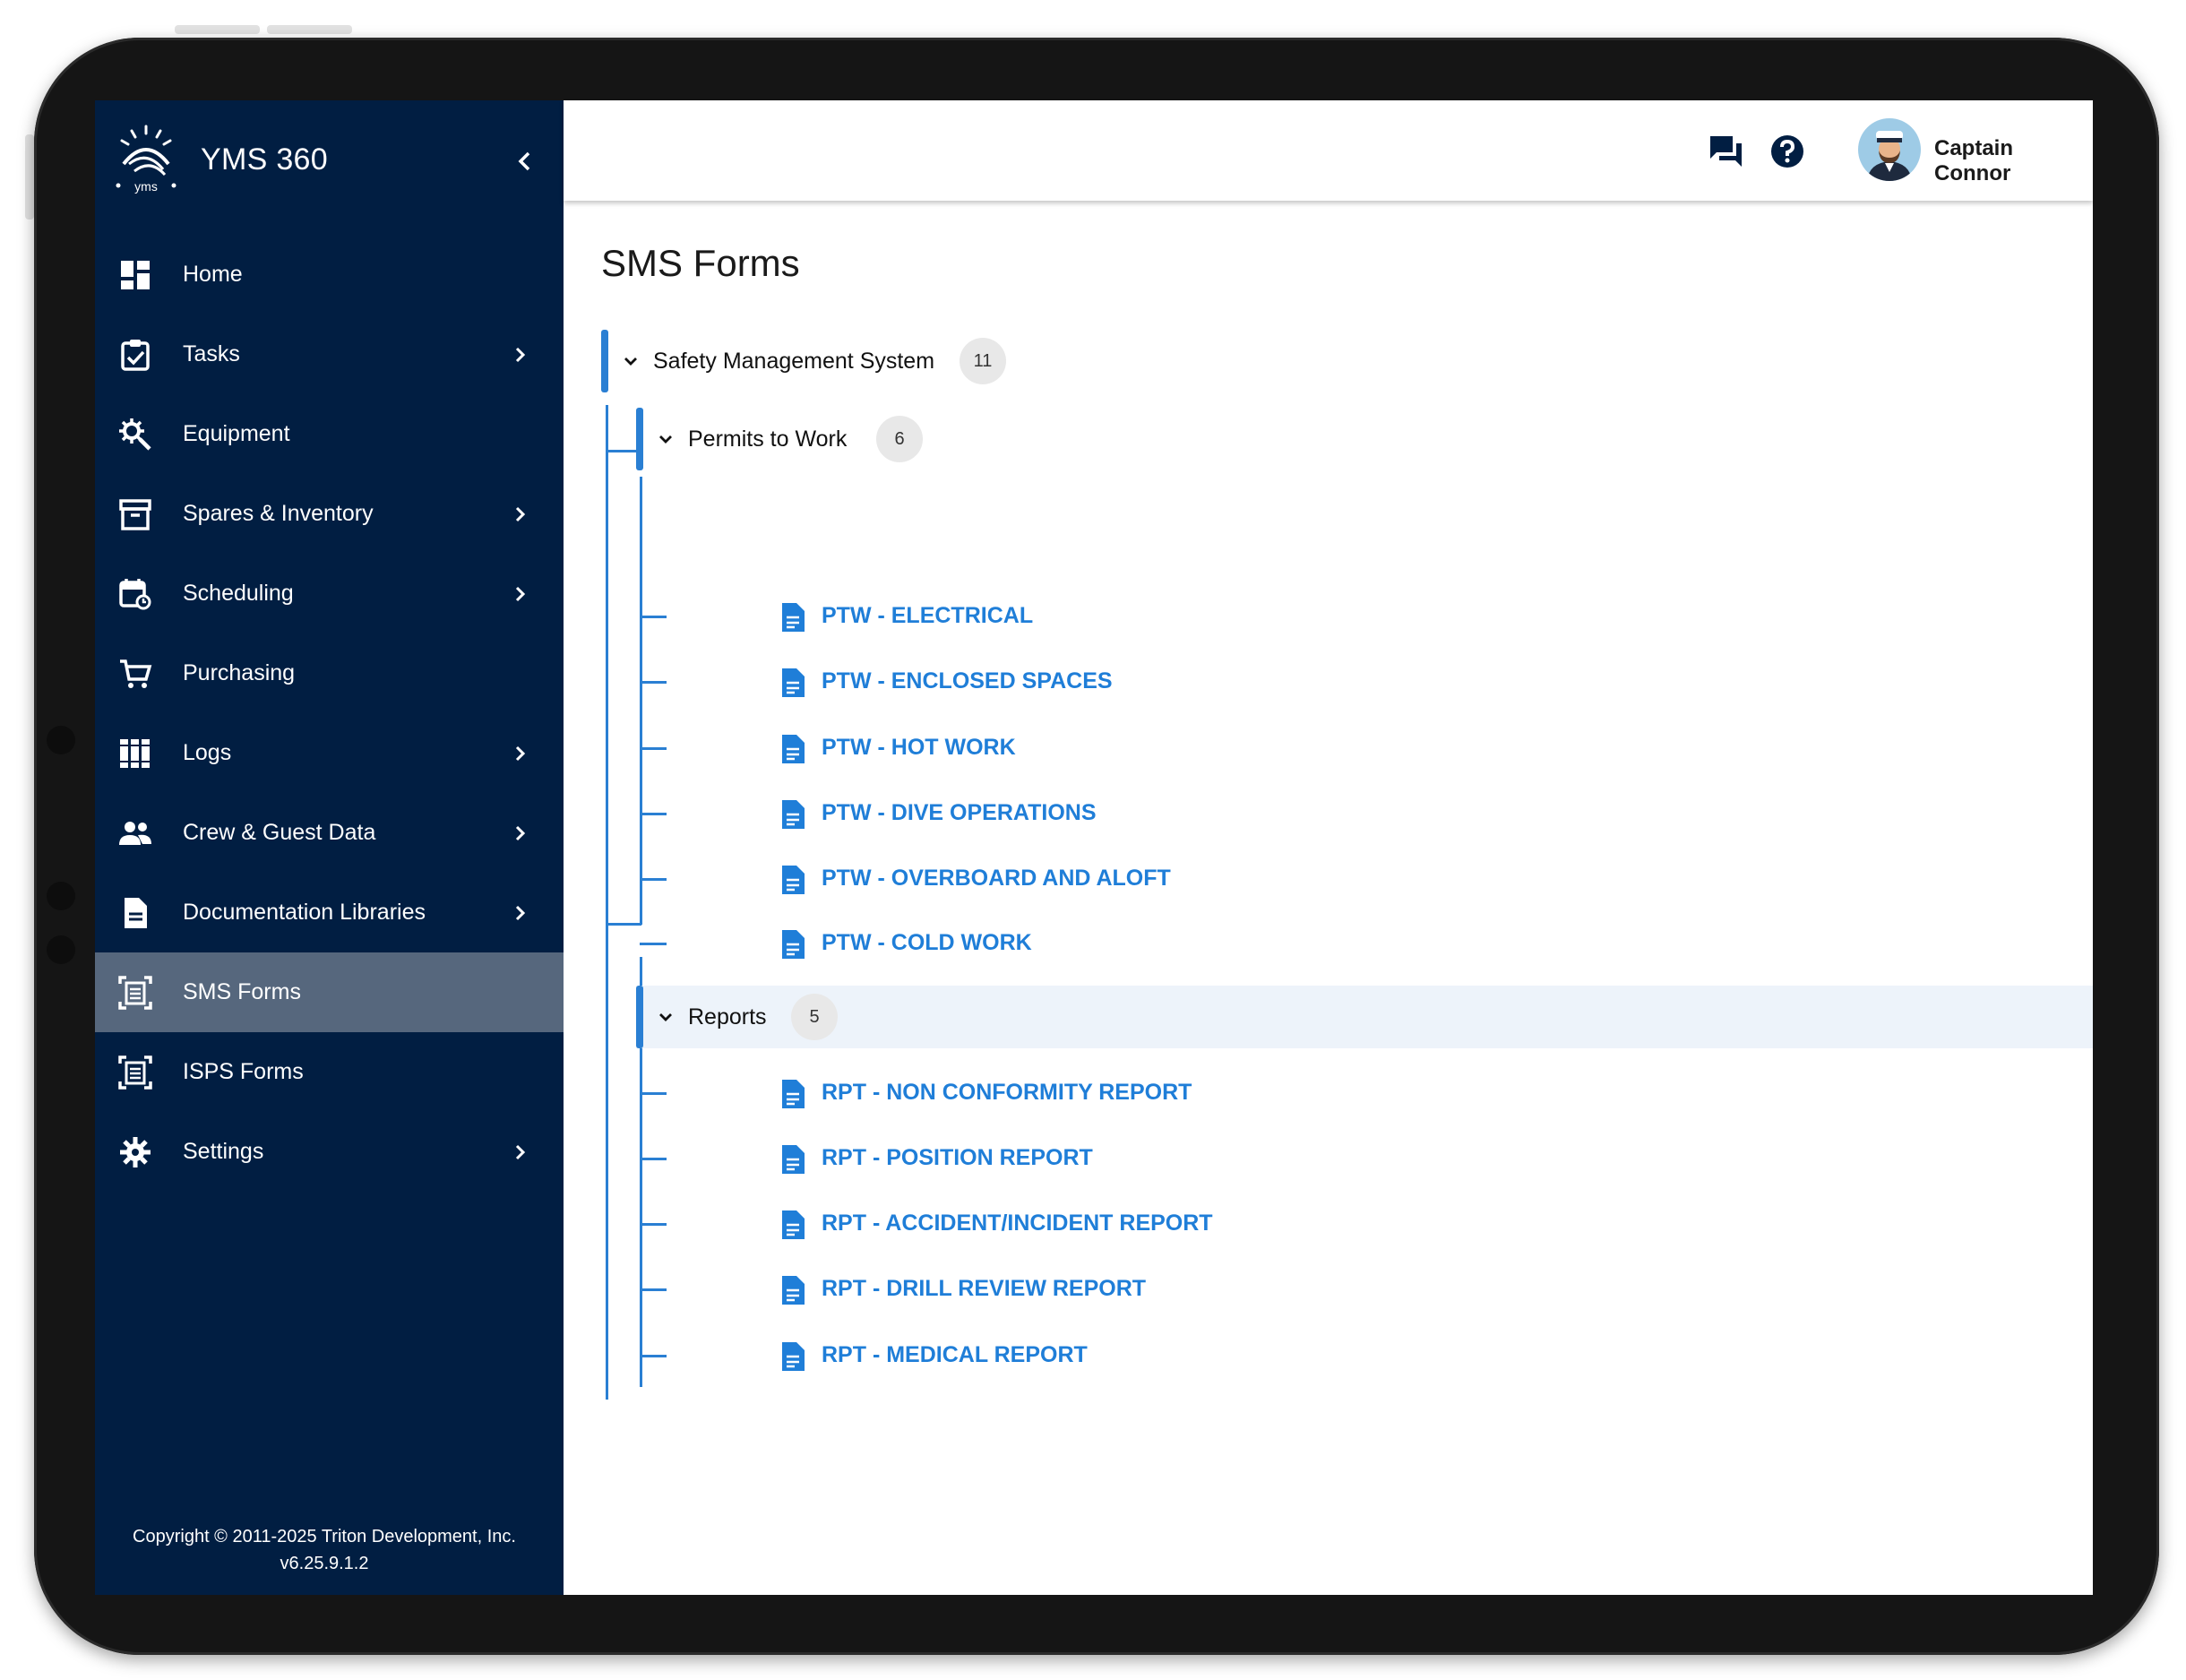  What do you see at coordinates (278, 513) in the screenshot?
I see `sidebar-item-label: Spares & Inventory` at bounding box center [278, 513].